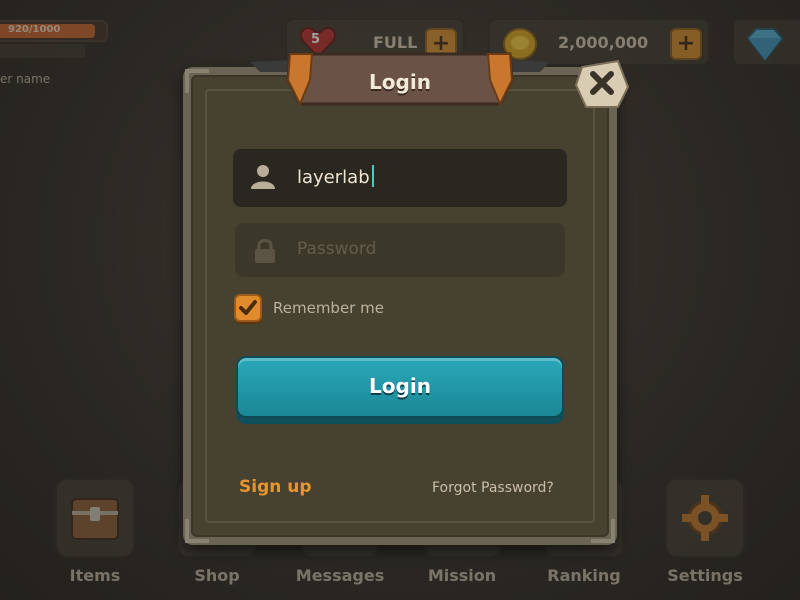 Image resolution: width=800 pixels, height=600 pixels. What do you see at coordinates (493, 488) in the screenshot?
I see `forgot-password-link: Forgot Password?` at bounding box center [493, 488].